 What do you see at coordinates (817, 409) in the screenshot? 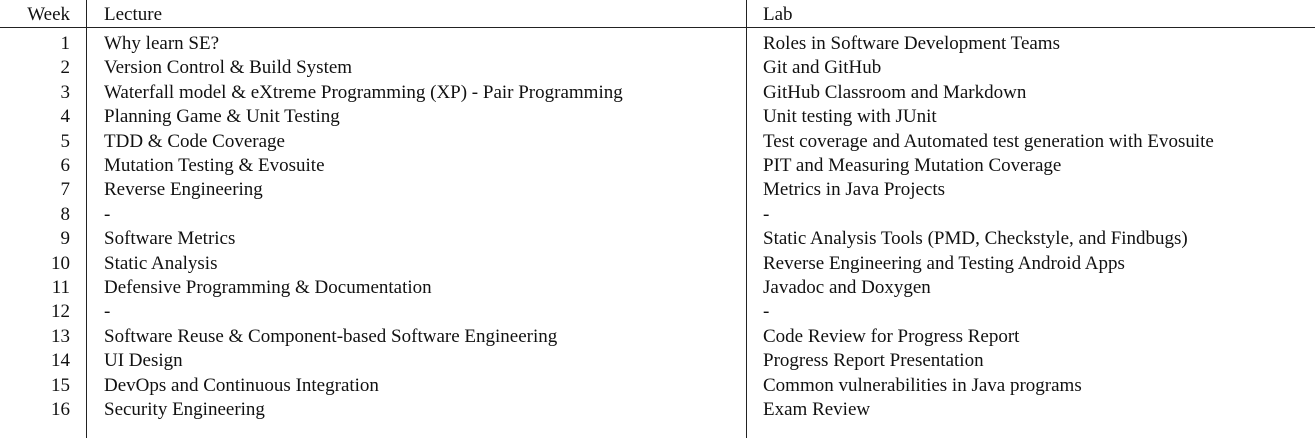
I see `lab-cell: Exam Review` at bounding box center [817, 409].